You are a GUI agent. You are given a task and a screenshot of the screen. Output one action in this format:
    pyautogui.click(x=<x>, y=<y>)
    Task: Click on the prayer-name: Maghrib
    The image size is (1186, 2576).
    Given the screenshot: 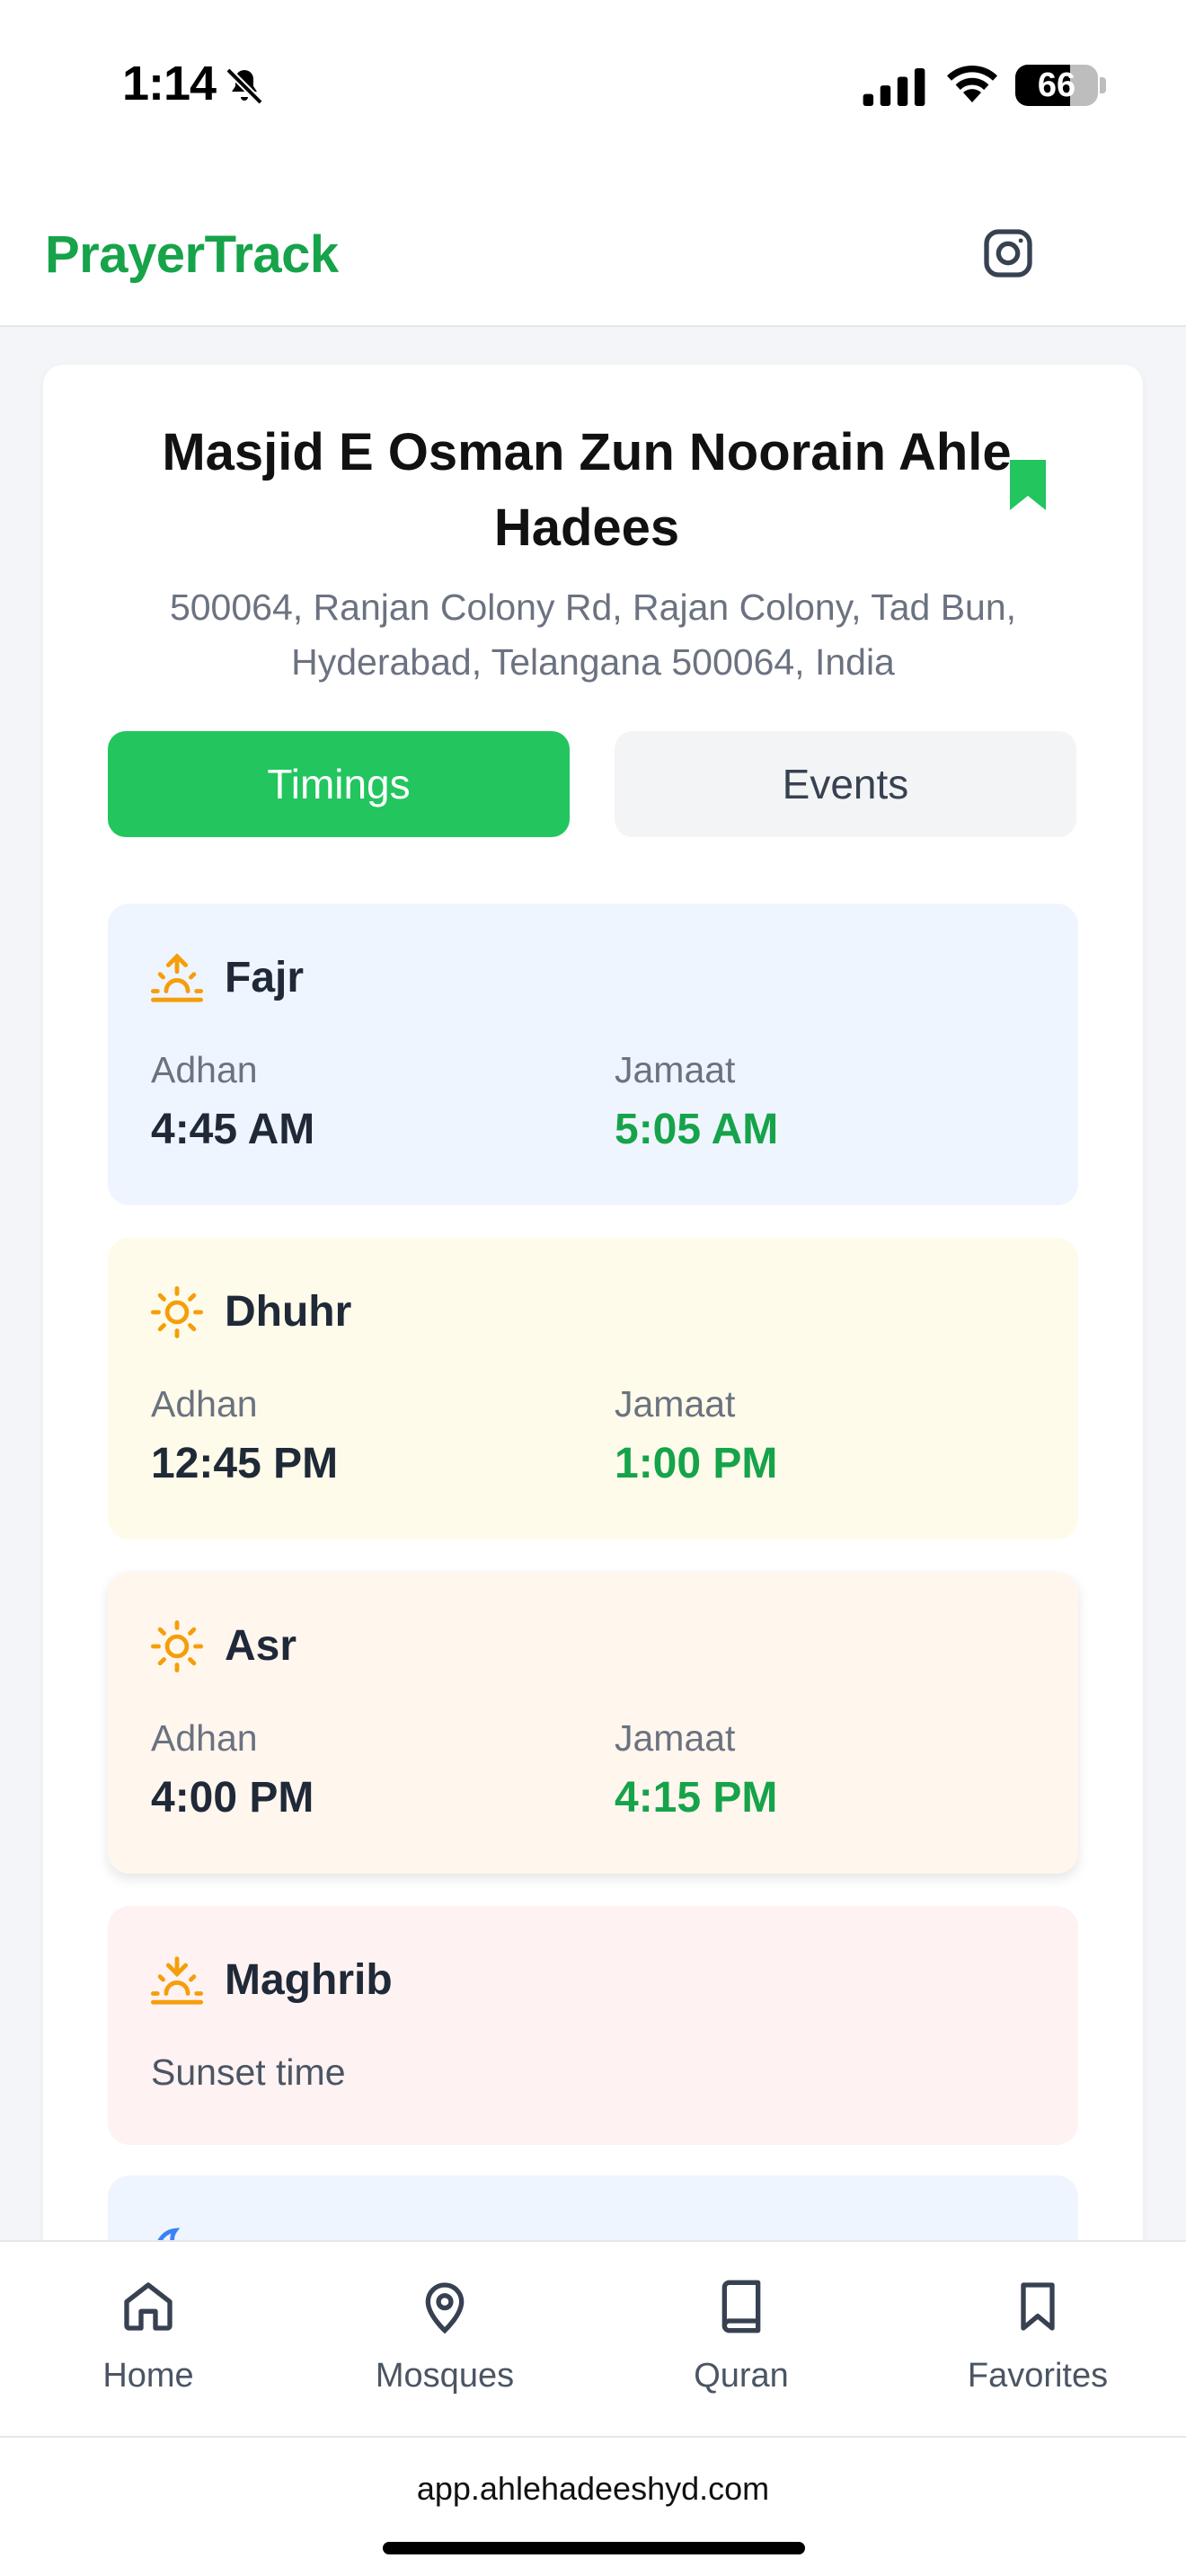 What is the action you would take?
    pyautogui.click(x=309, y=1980)
    